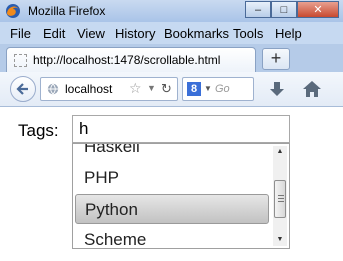  Describe the element at coordinates (13, 11) in the screenshot. I see `firefox-logo-icon` at that location.